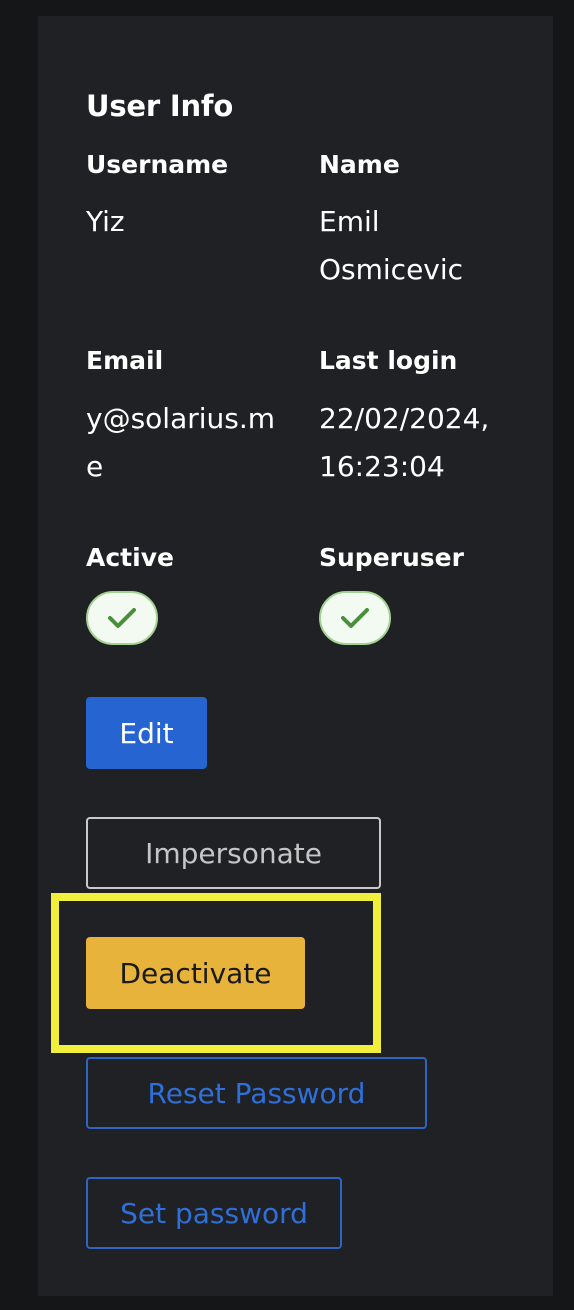 The width and height of the screenshot is (574, 1310). Describe the element at coordinates (382, 466) in the screenshot. I see `last-login-time: 16:23:04` at that location.